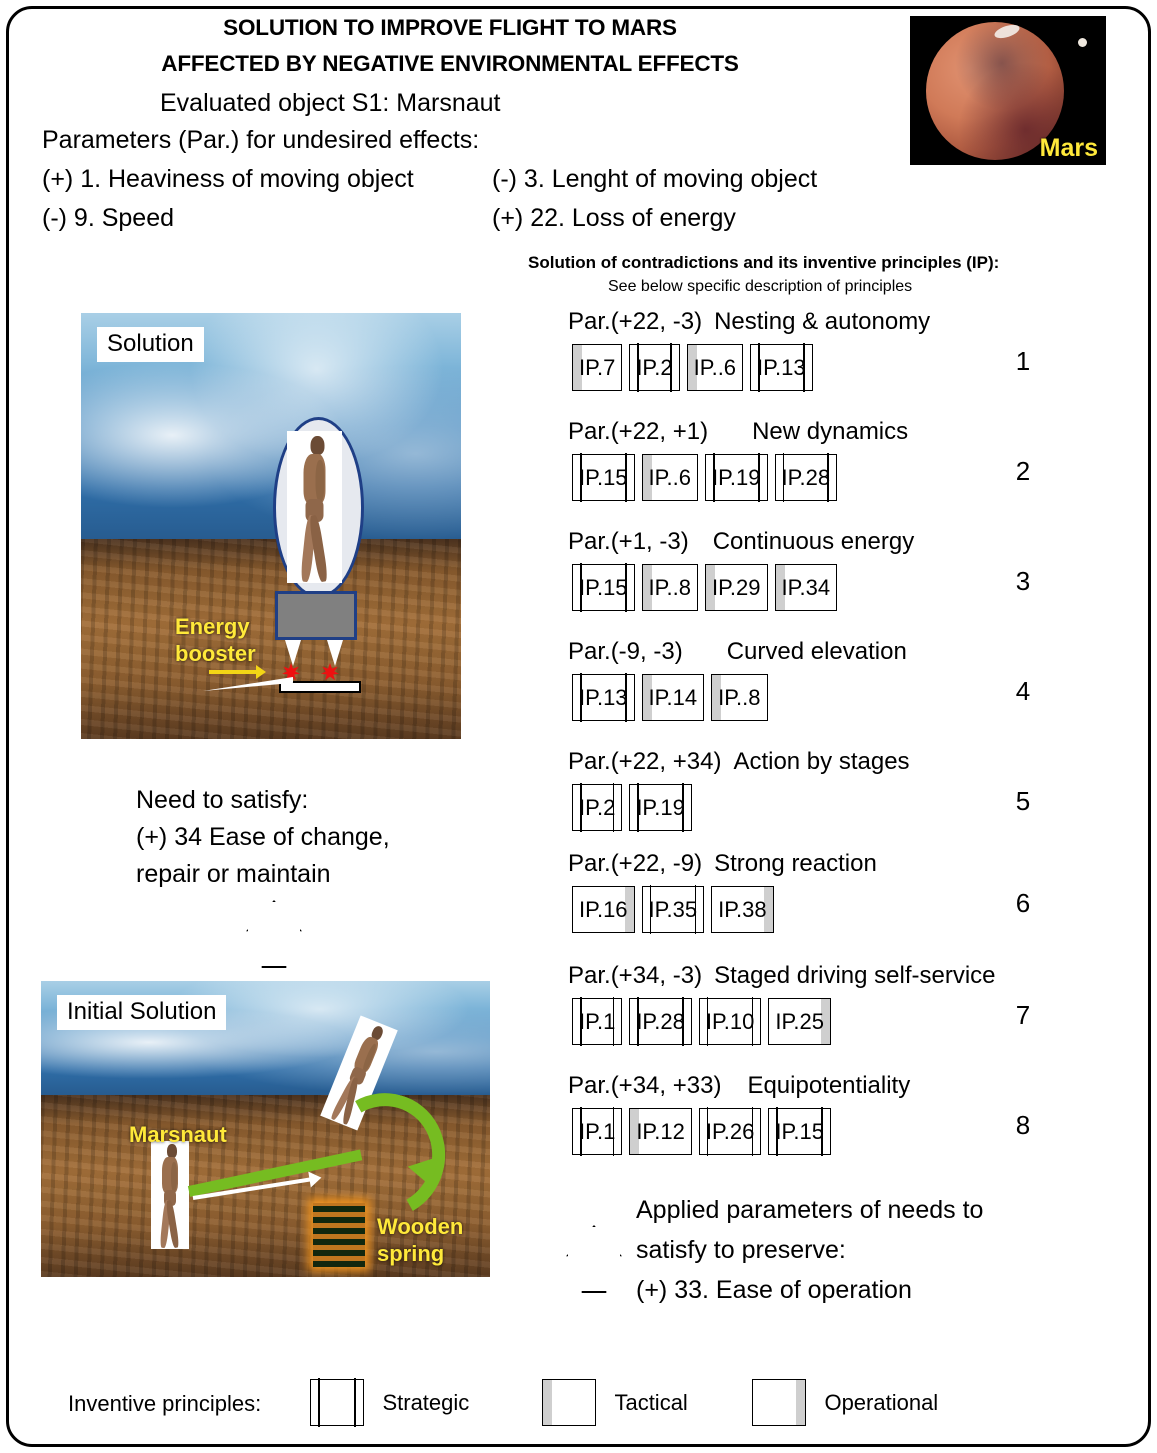 This screenshot has width=1157, height=1453. I want to click on ip-row-index: 2, so click(1023, 471).